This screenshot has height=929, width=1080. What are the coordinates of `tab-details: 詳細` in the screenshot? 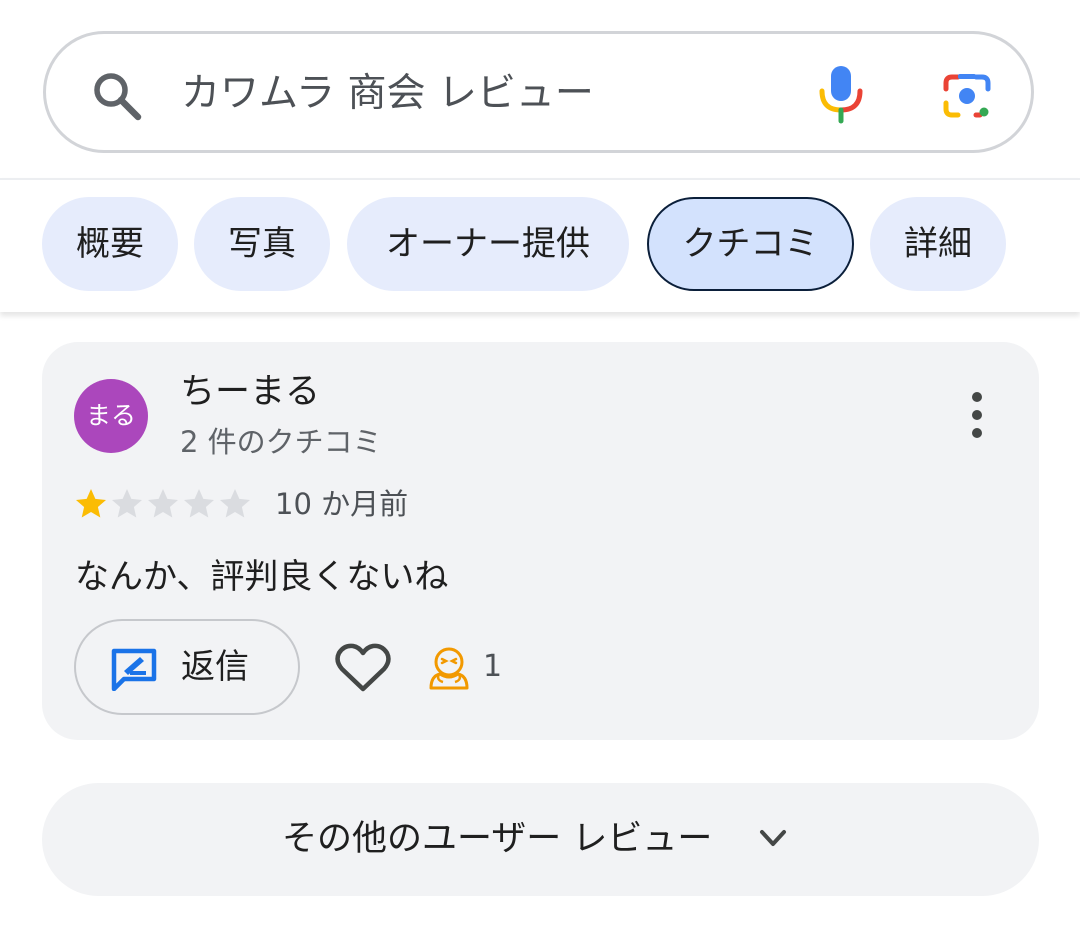 It's located at (938, 244).